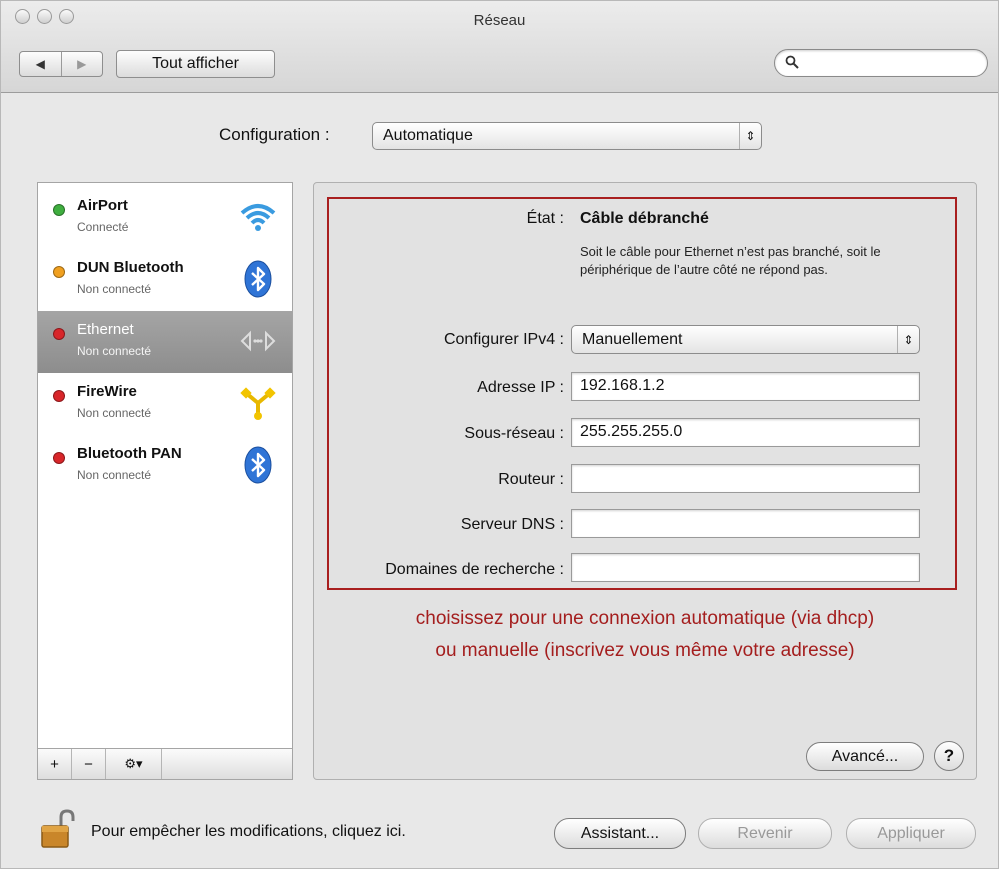 The width and height of the screenshot is (999, 869). Describe the element at coordinates (258, 341) in the screenshot. I see `ethernet-icon` at that location.